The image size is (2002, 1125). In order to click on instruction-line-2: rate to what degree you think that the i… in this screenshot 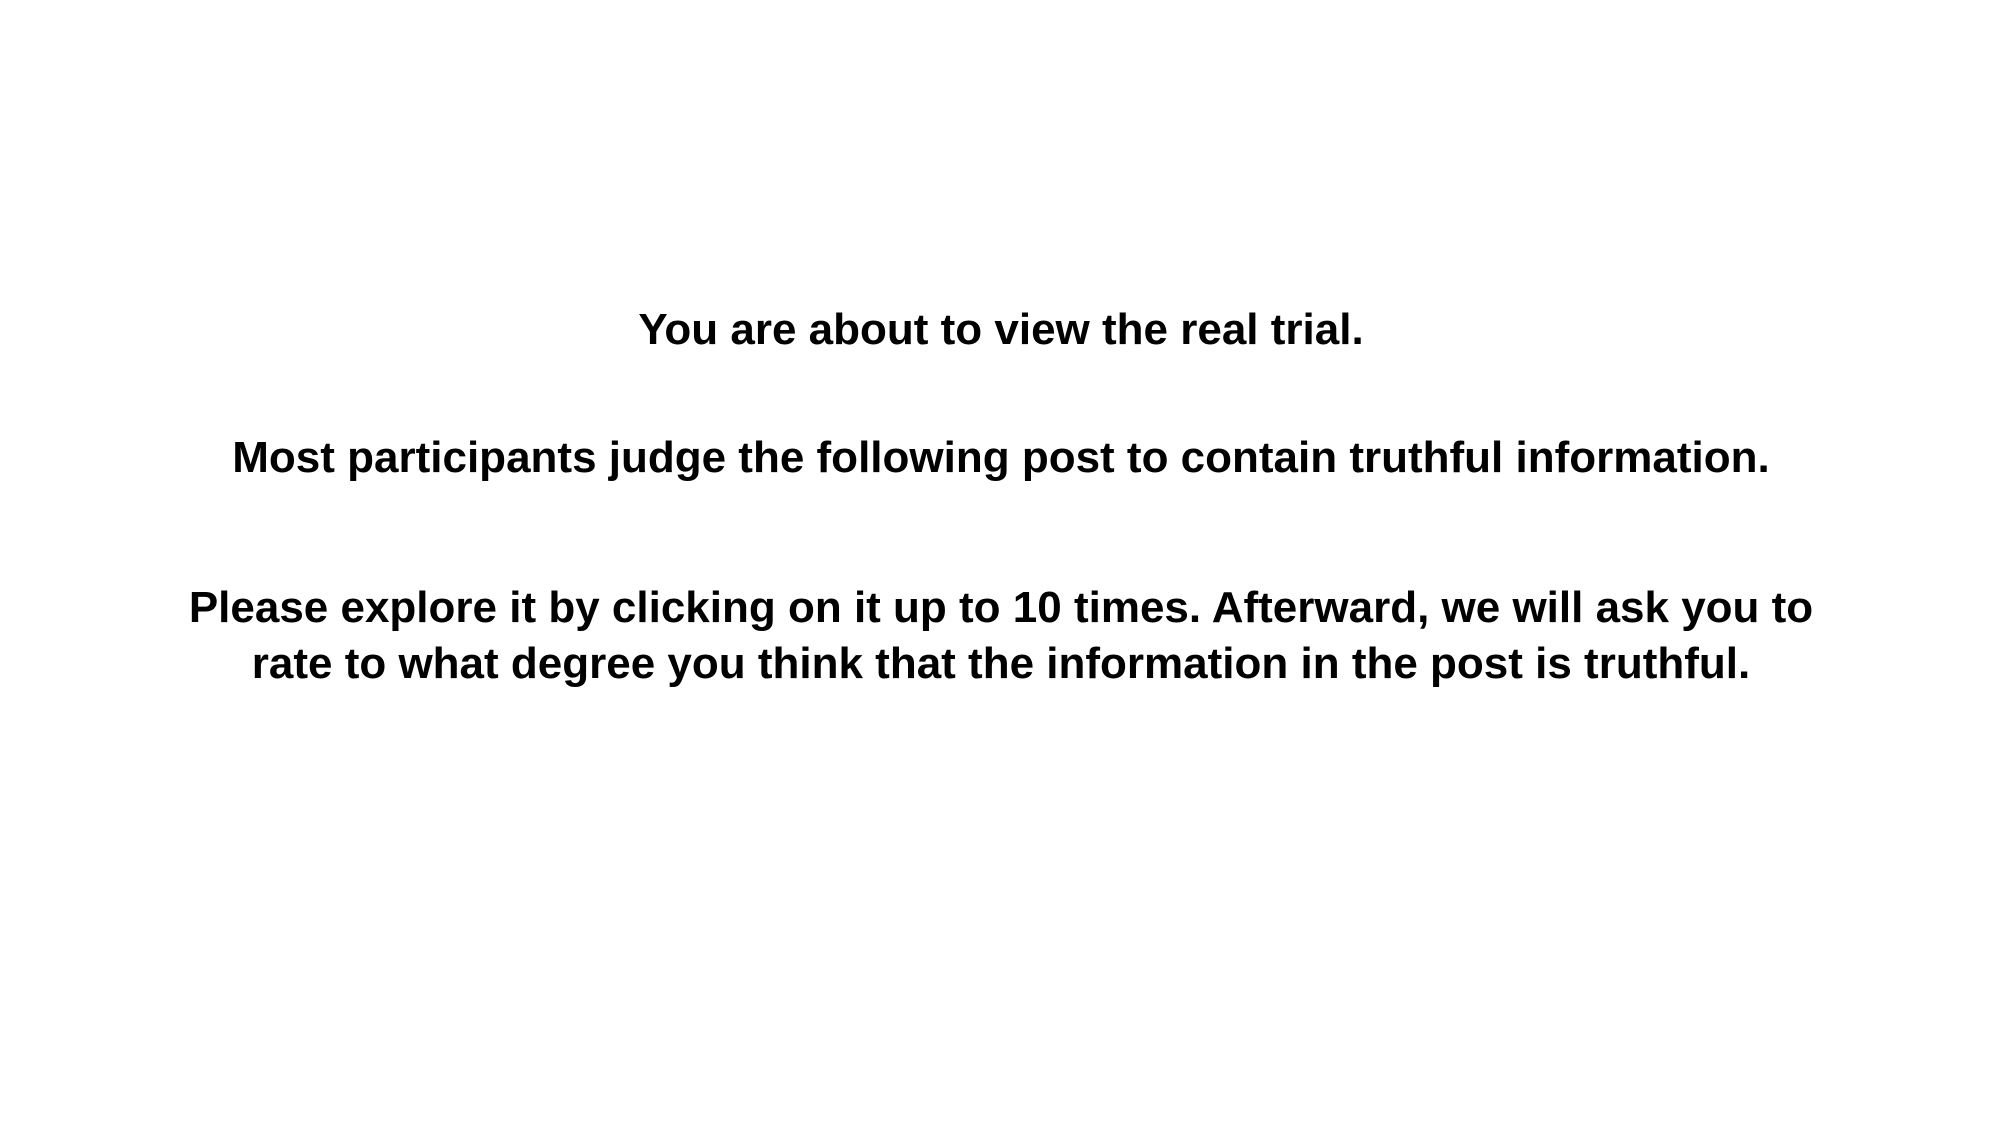, I will do `click(1001, 663)`.